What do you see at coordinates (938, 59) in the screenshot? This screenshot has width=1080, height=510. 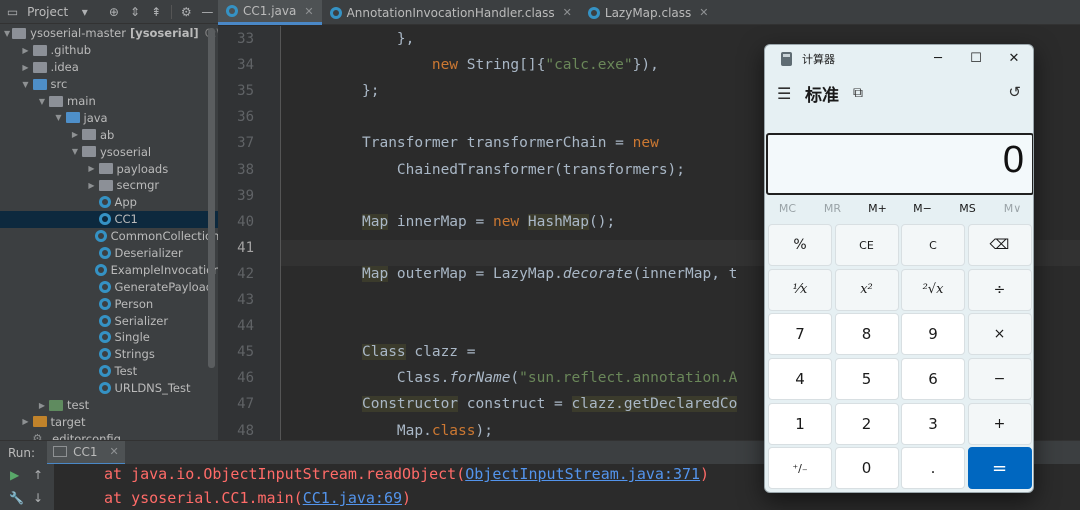 I see `minimize-window-button: ─` at bounding box center [938, 59].